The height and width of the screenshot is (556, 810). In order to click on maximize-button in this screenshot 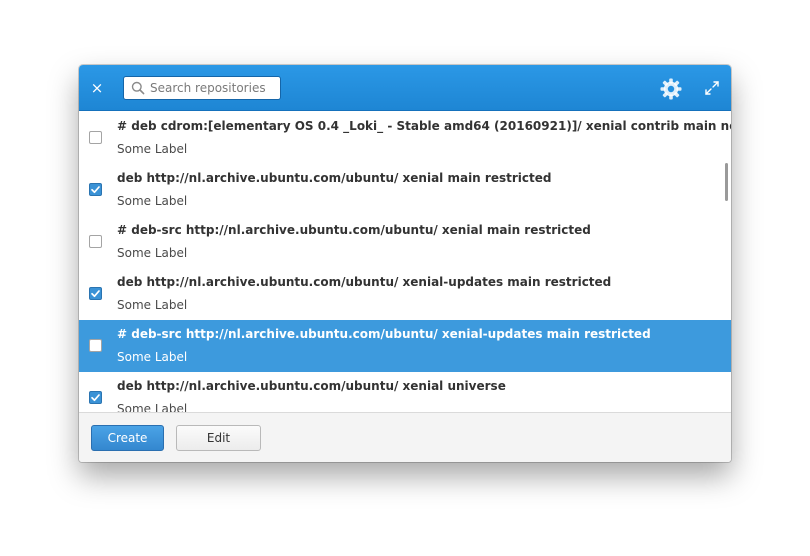, I will do `click(712, 88)`.